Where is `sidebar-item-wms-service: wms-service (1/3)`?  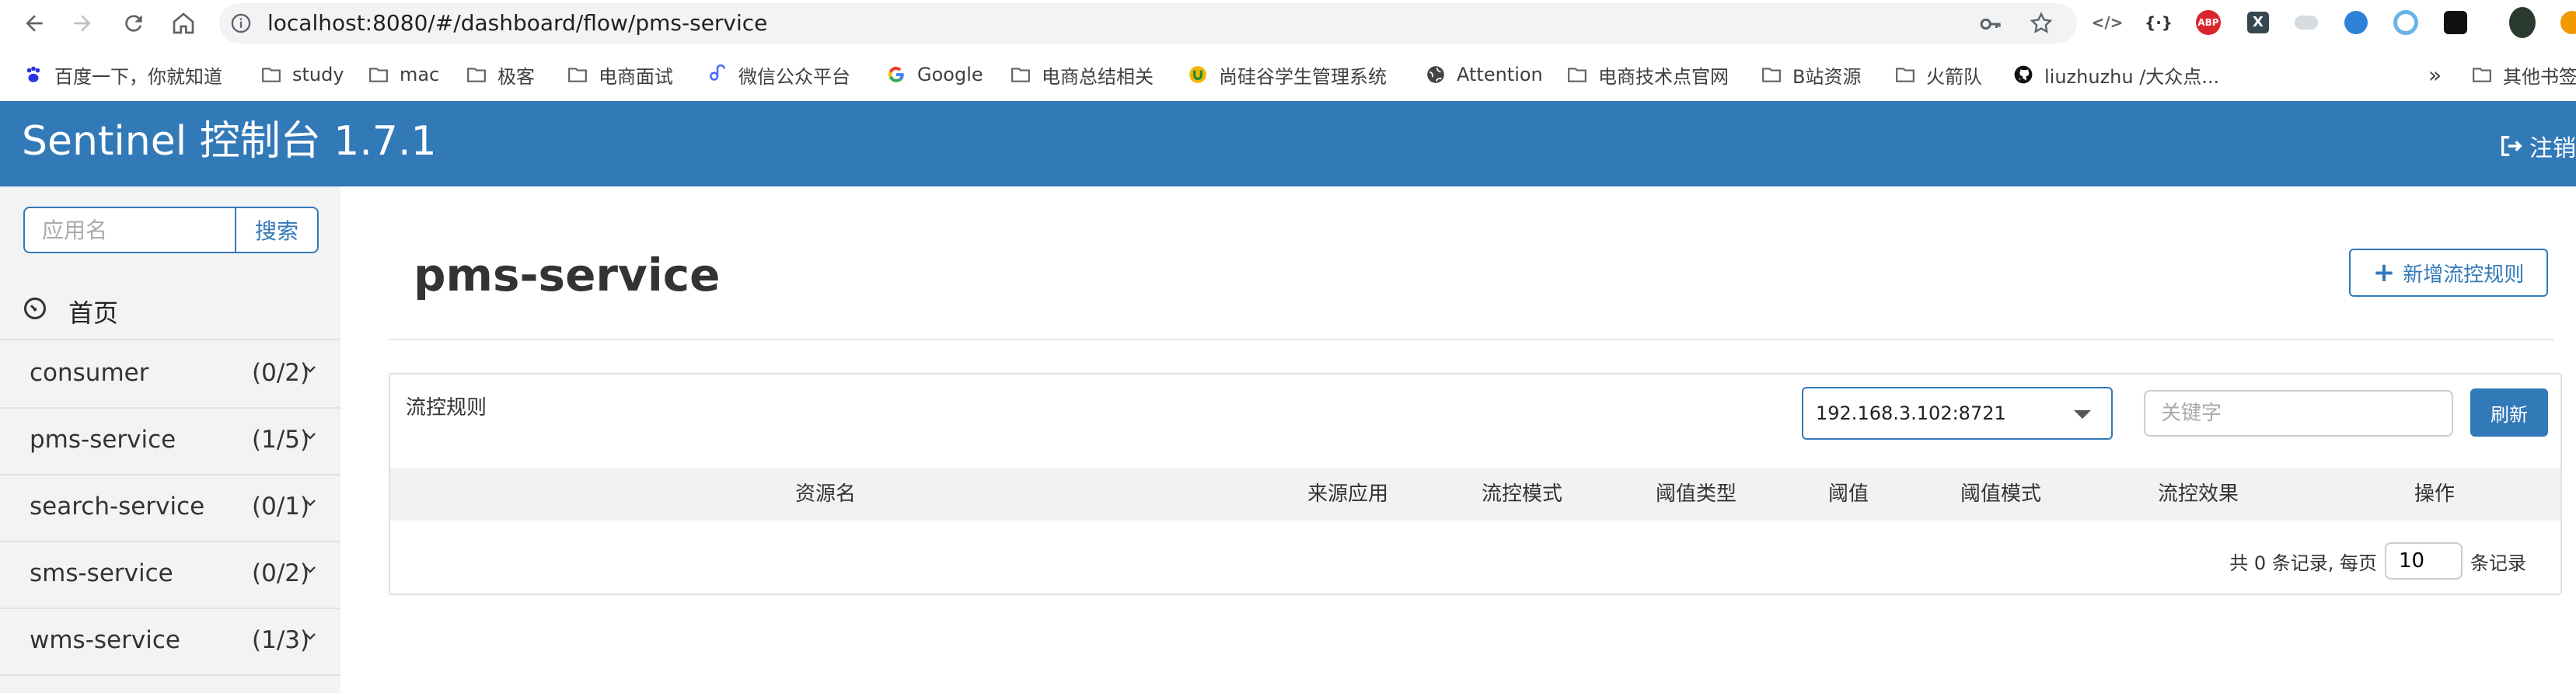 sidebar-item-wms-service: wms-service (1/3) is located at coordinates (170, 642).